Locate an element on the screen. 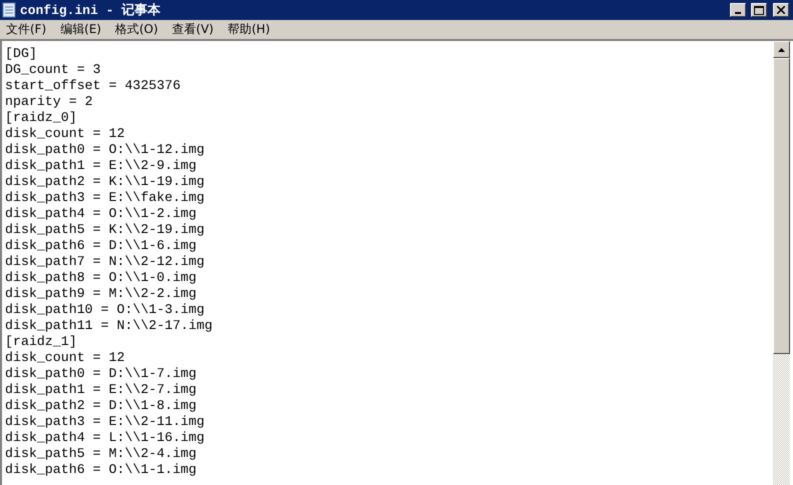  text-line: disk_path3 = E:\\fake.img is located at coordinates (104, 198).